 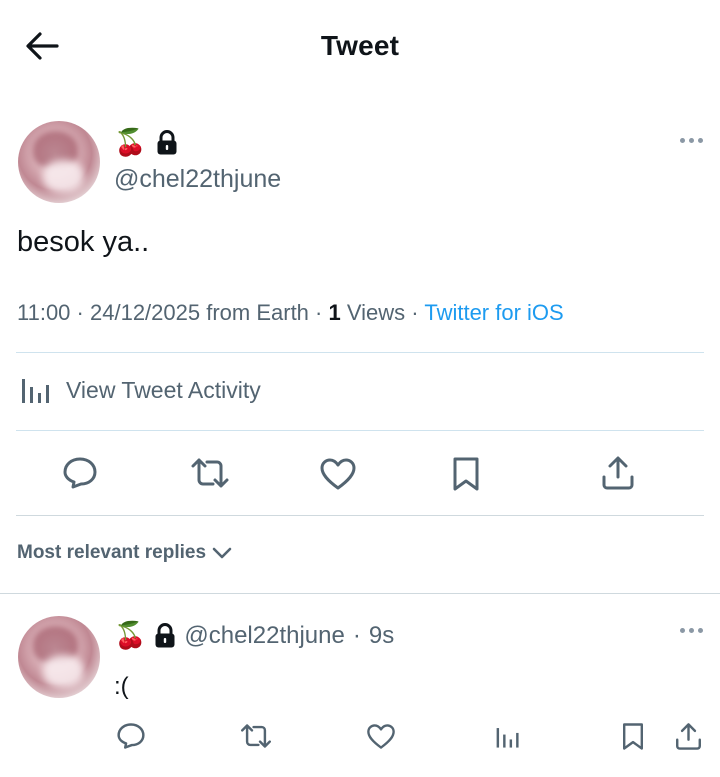 I want to click on tweet-text: besok ya.., so click(x=83, y=242).